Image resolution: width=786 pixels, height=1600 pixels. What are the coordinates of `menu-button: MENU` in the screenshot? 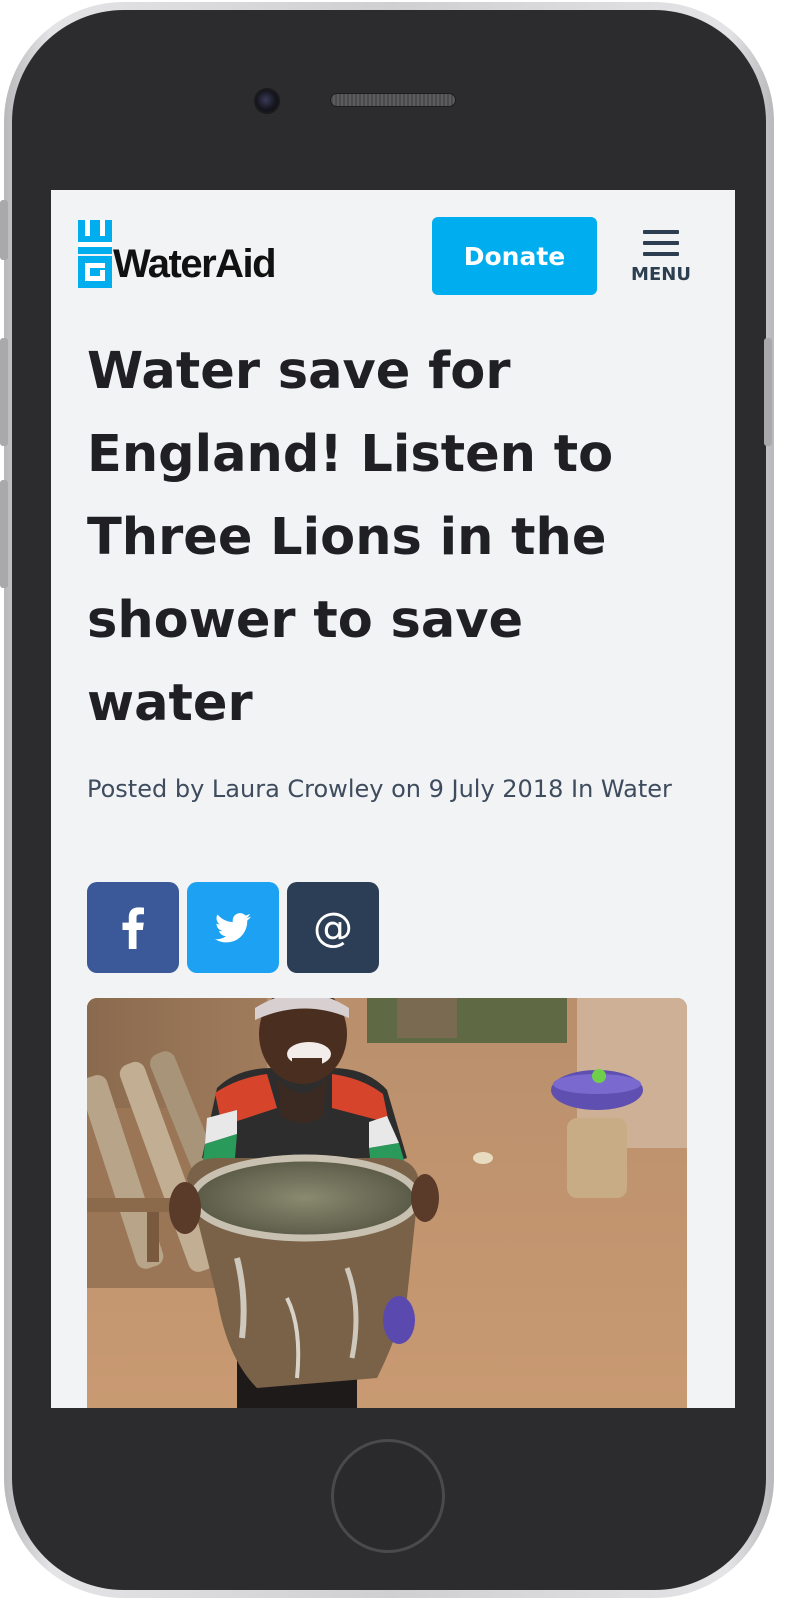 It's located at (665, 257).